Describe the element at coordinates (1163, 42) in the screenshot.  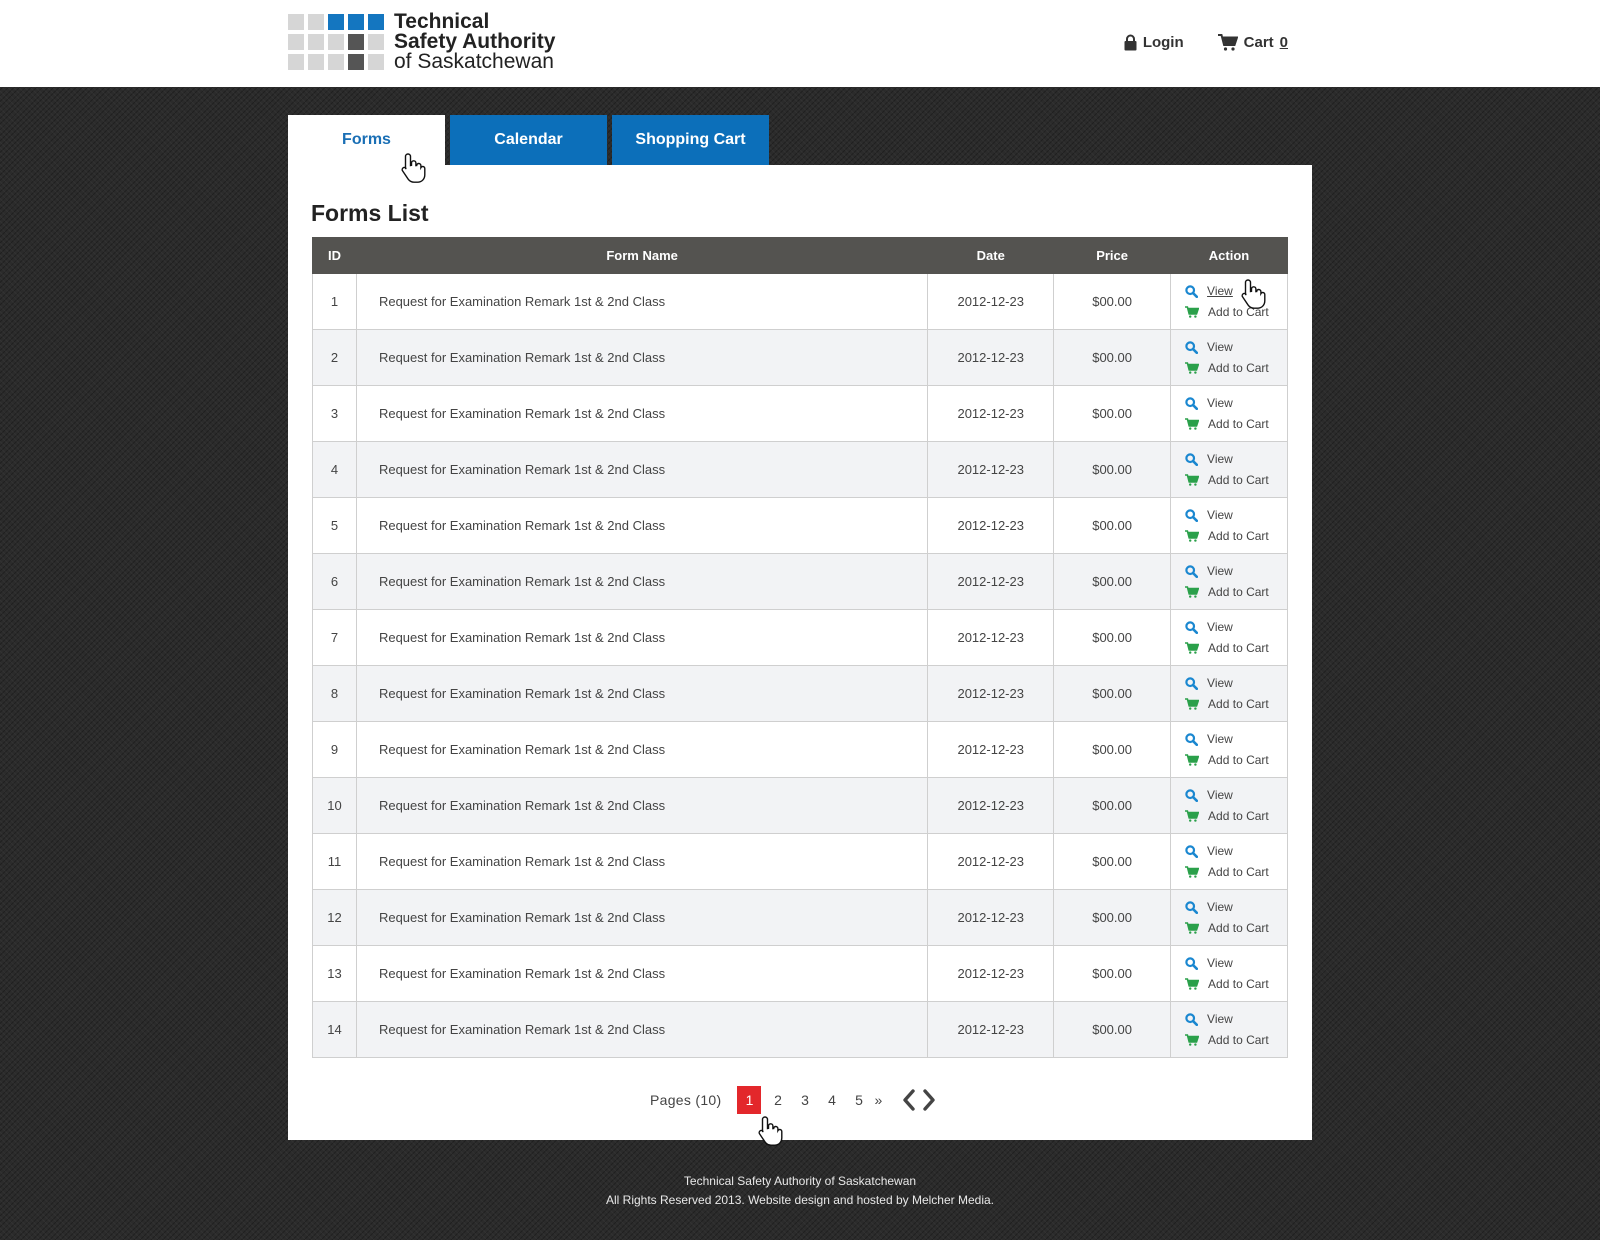
I see `login-label: Login` at that location.